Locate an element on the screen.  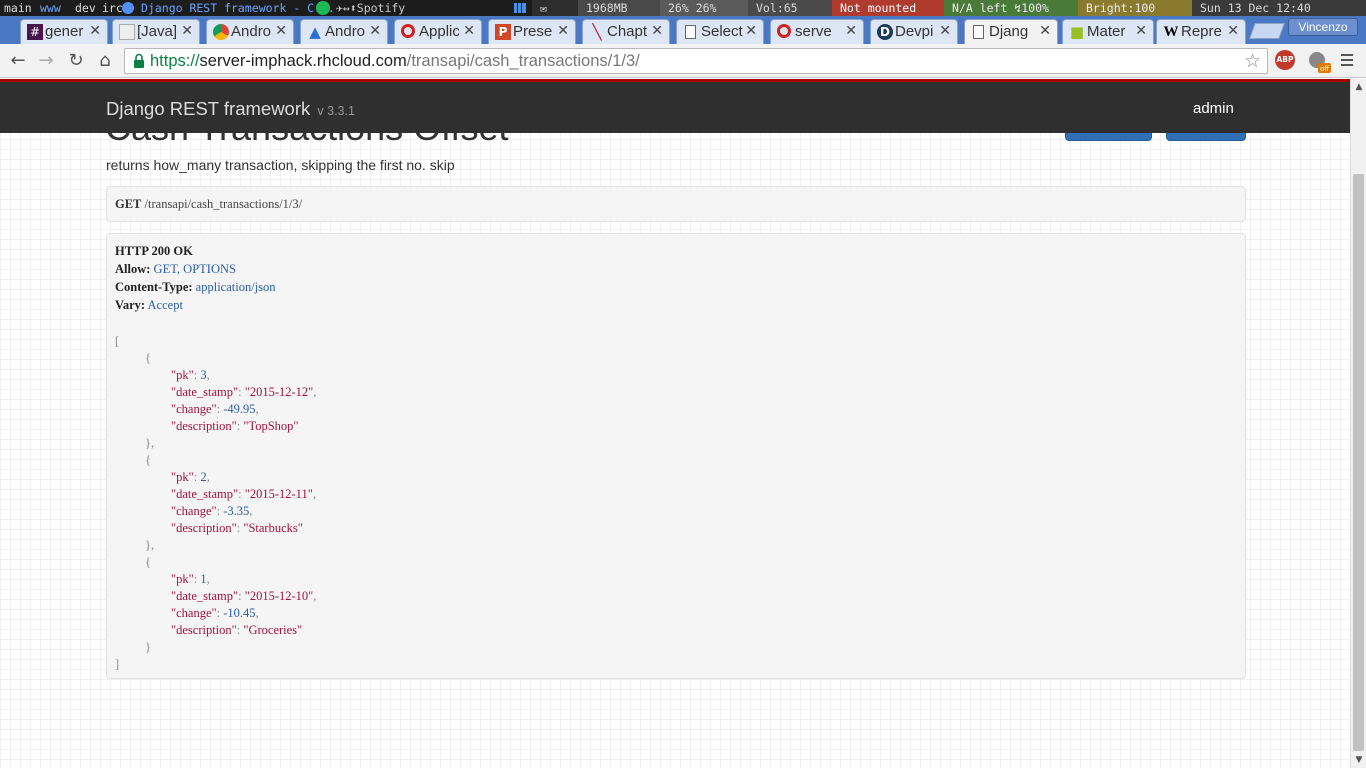
memory-status: 1968MB is located at coordinates (619, 8).